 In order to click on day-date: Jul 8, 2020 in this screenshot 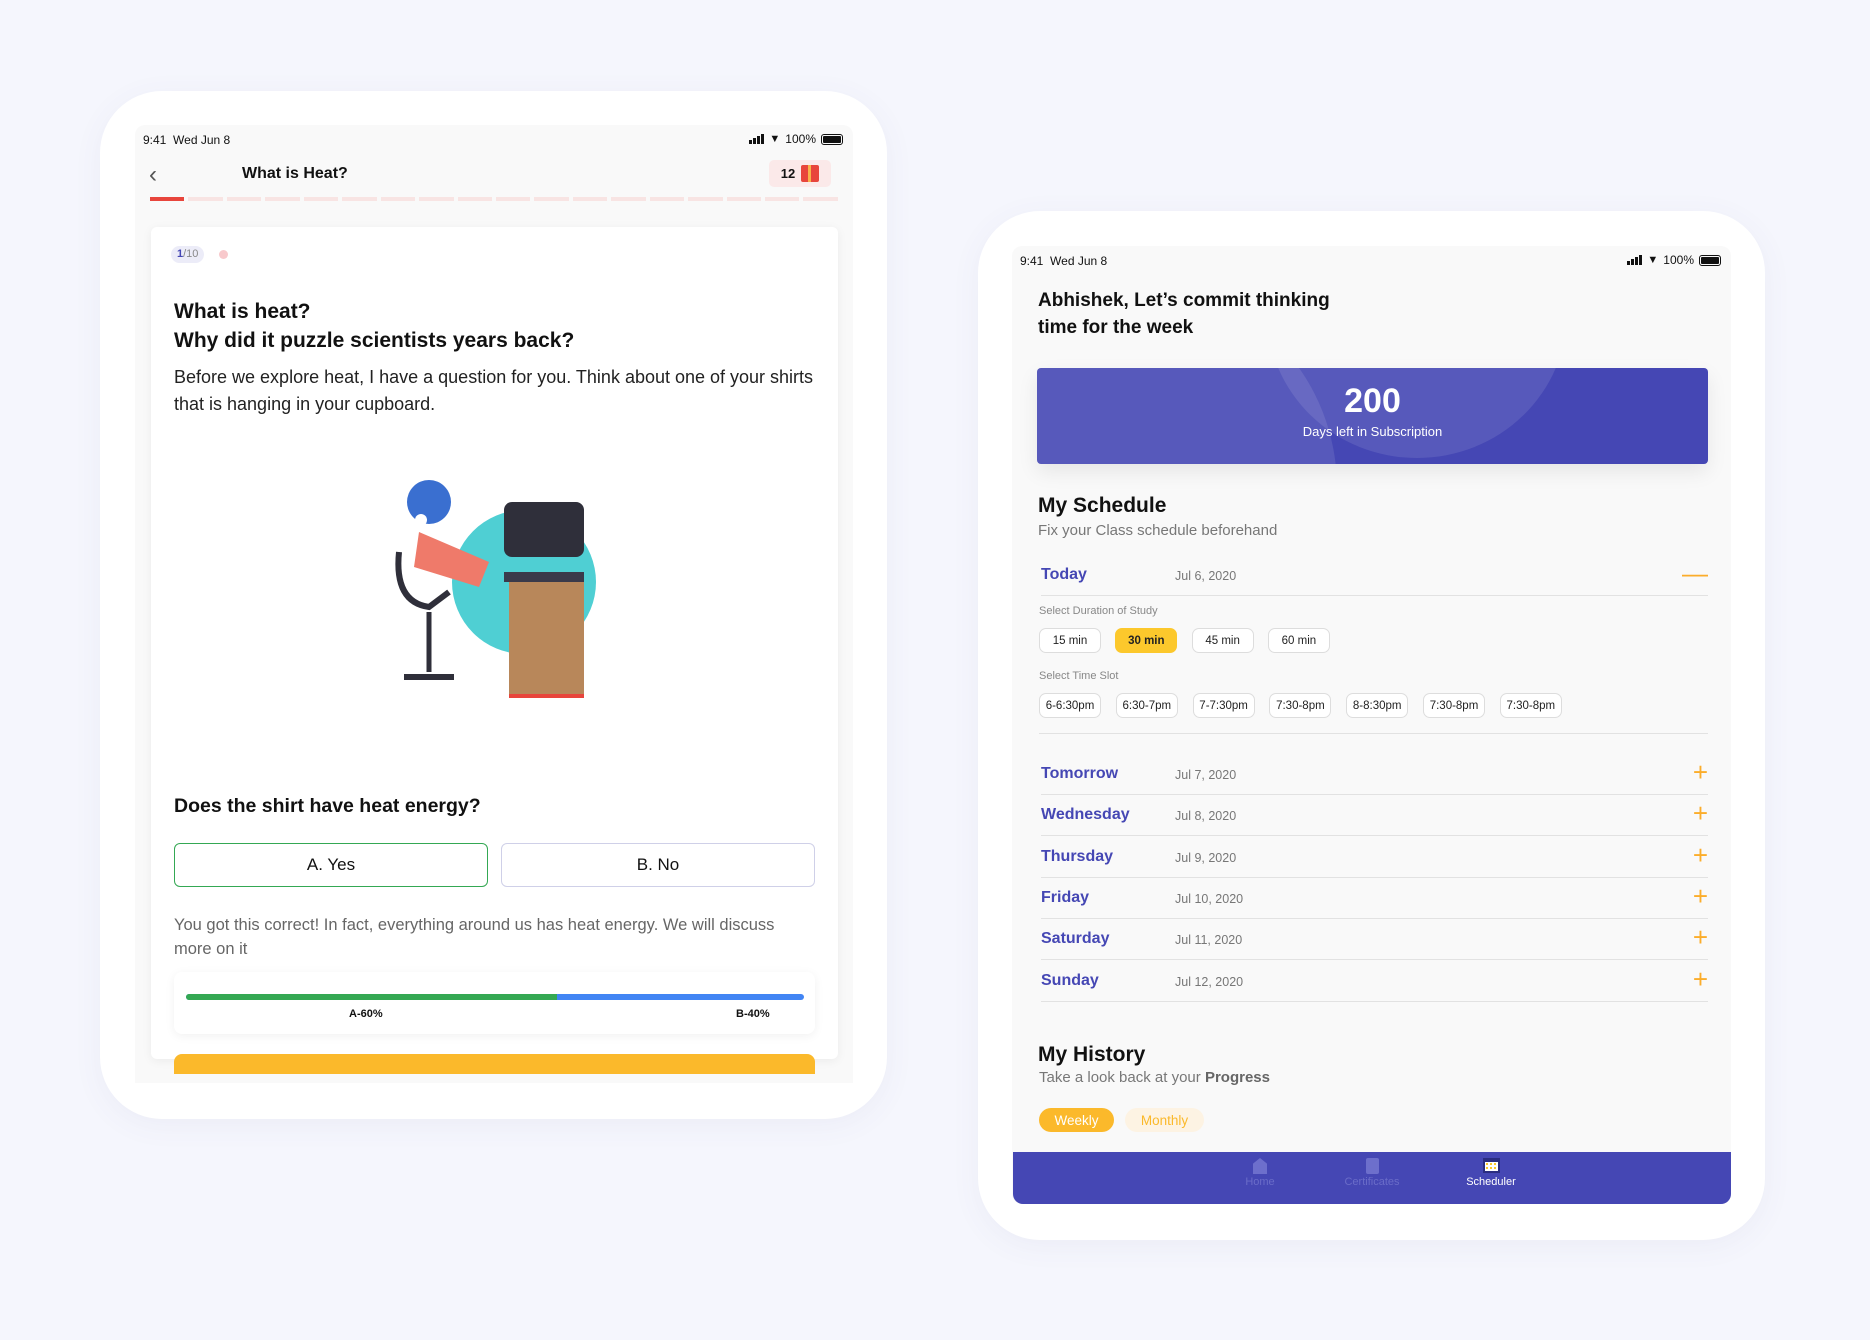, I will do `click(1206, 816)`.